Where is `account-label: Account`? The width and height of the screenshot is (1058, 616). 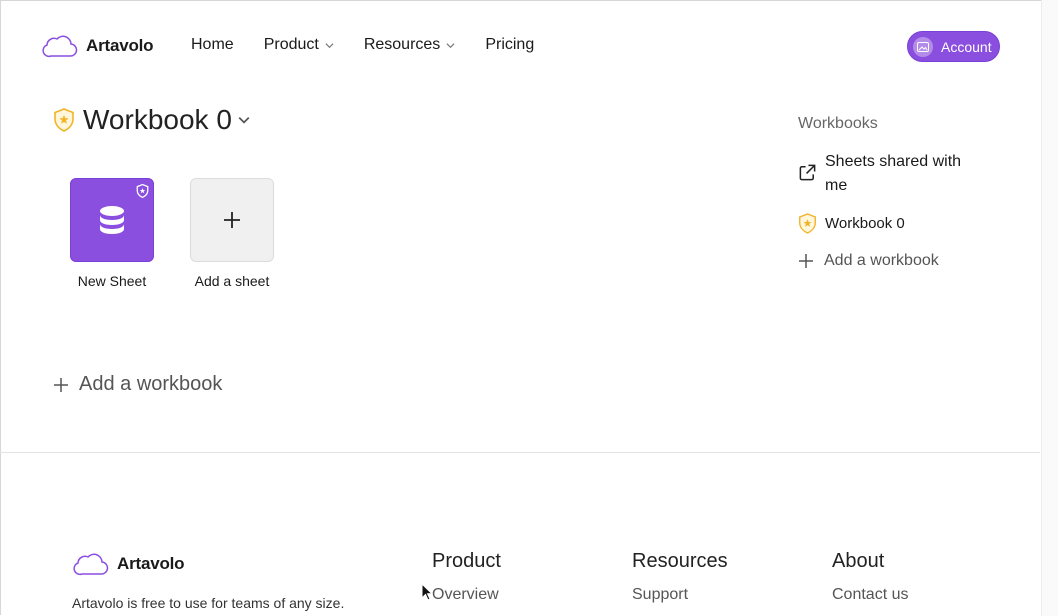 account-label: Account is located at coordinates (966, 46).